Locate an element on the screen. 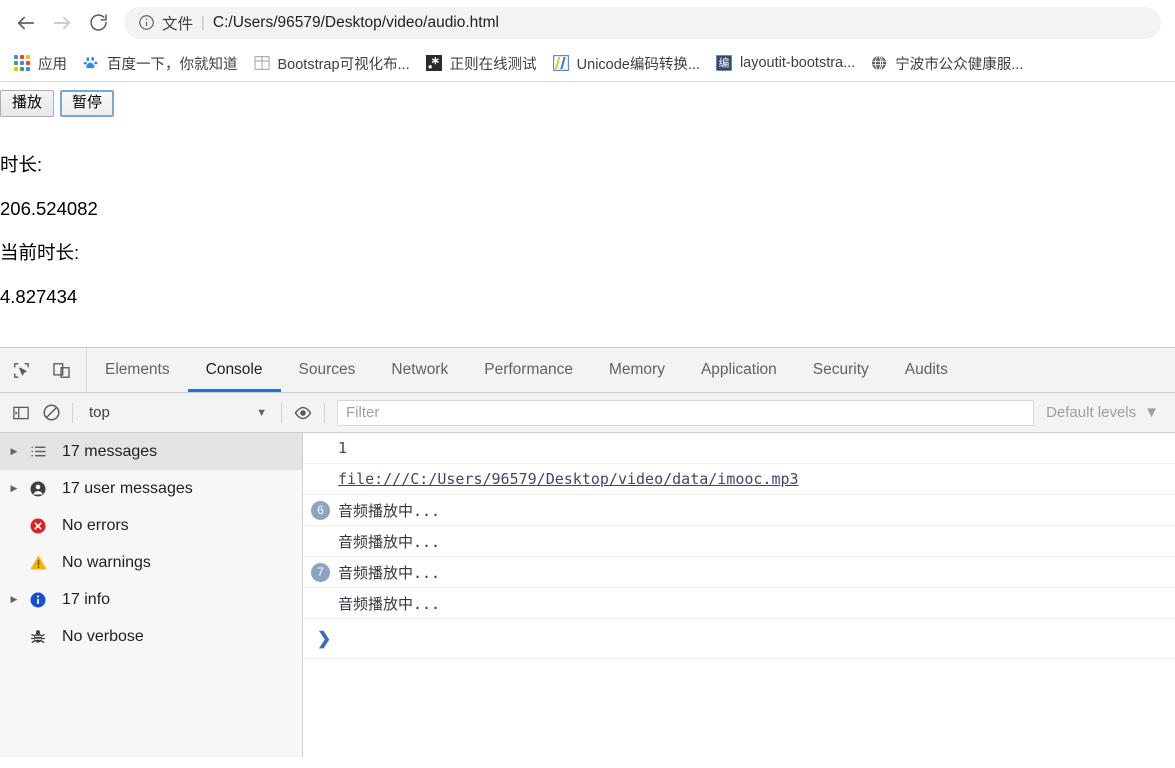  info-circle-icon is located at coordinates (146, 22).